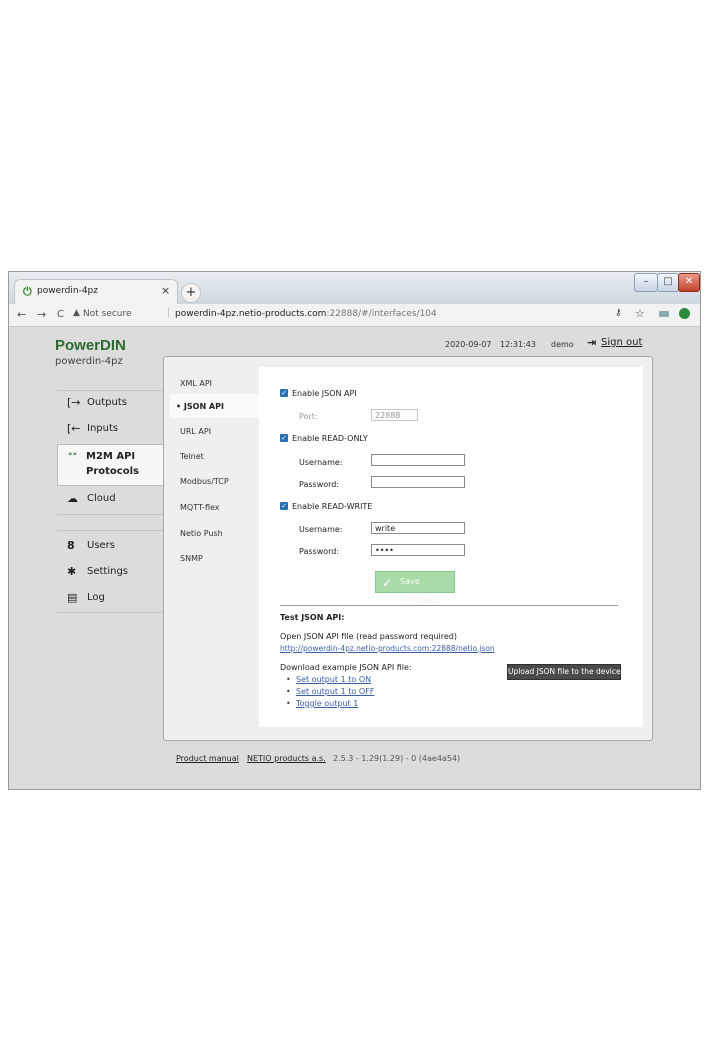  I want to click on inputs-icon: [←, so click(74, 428).